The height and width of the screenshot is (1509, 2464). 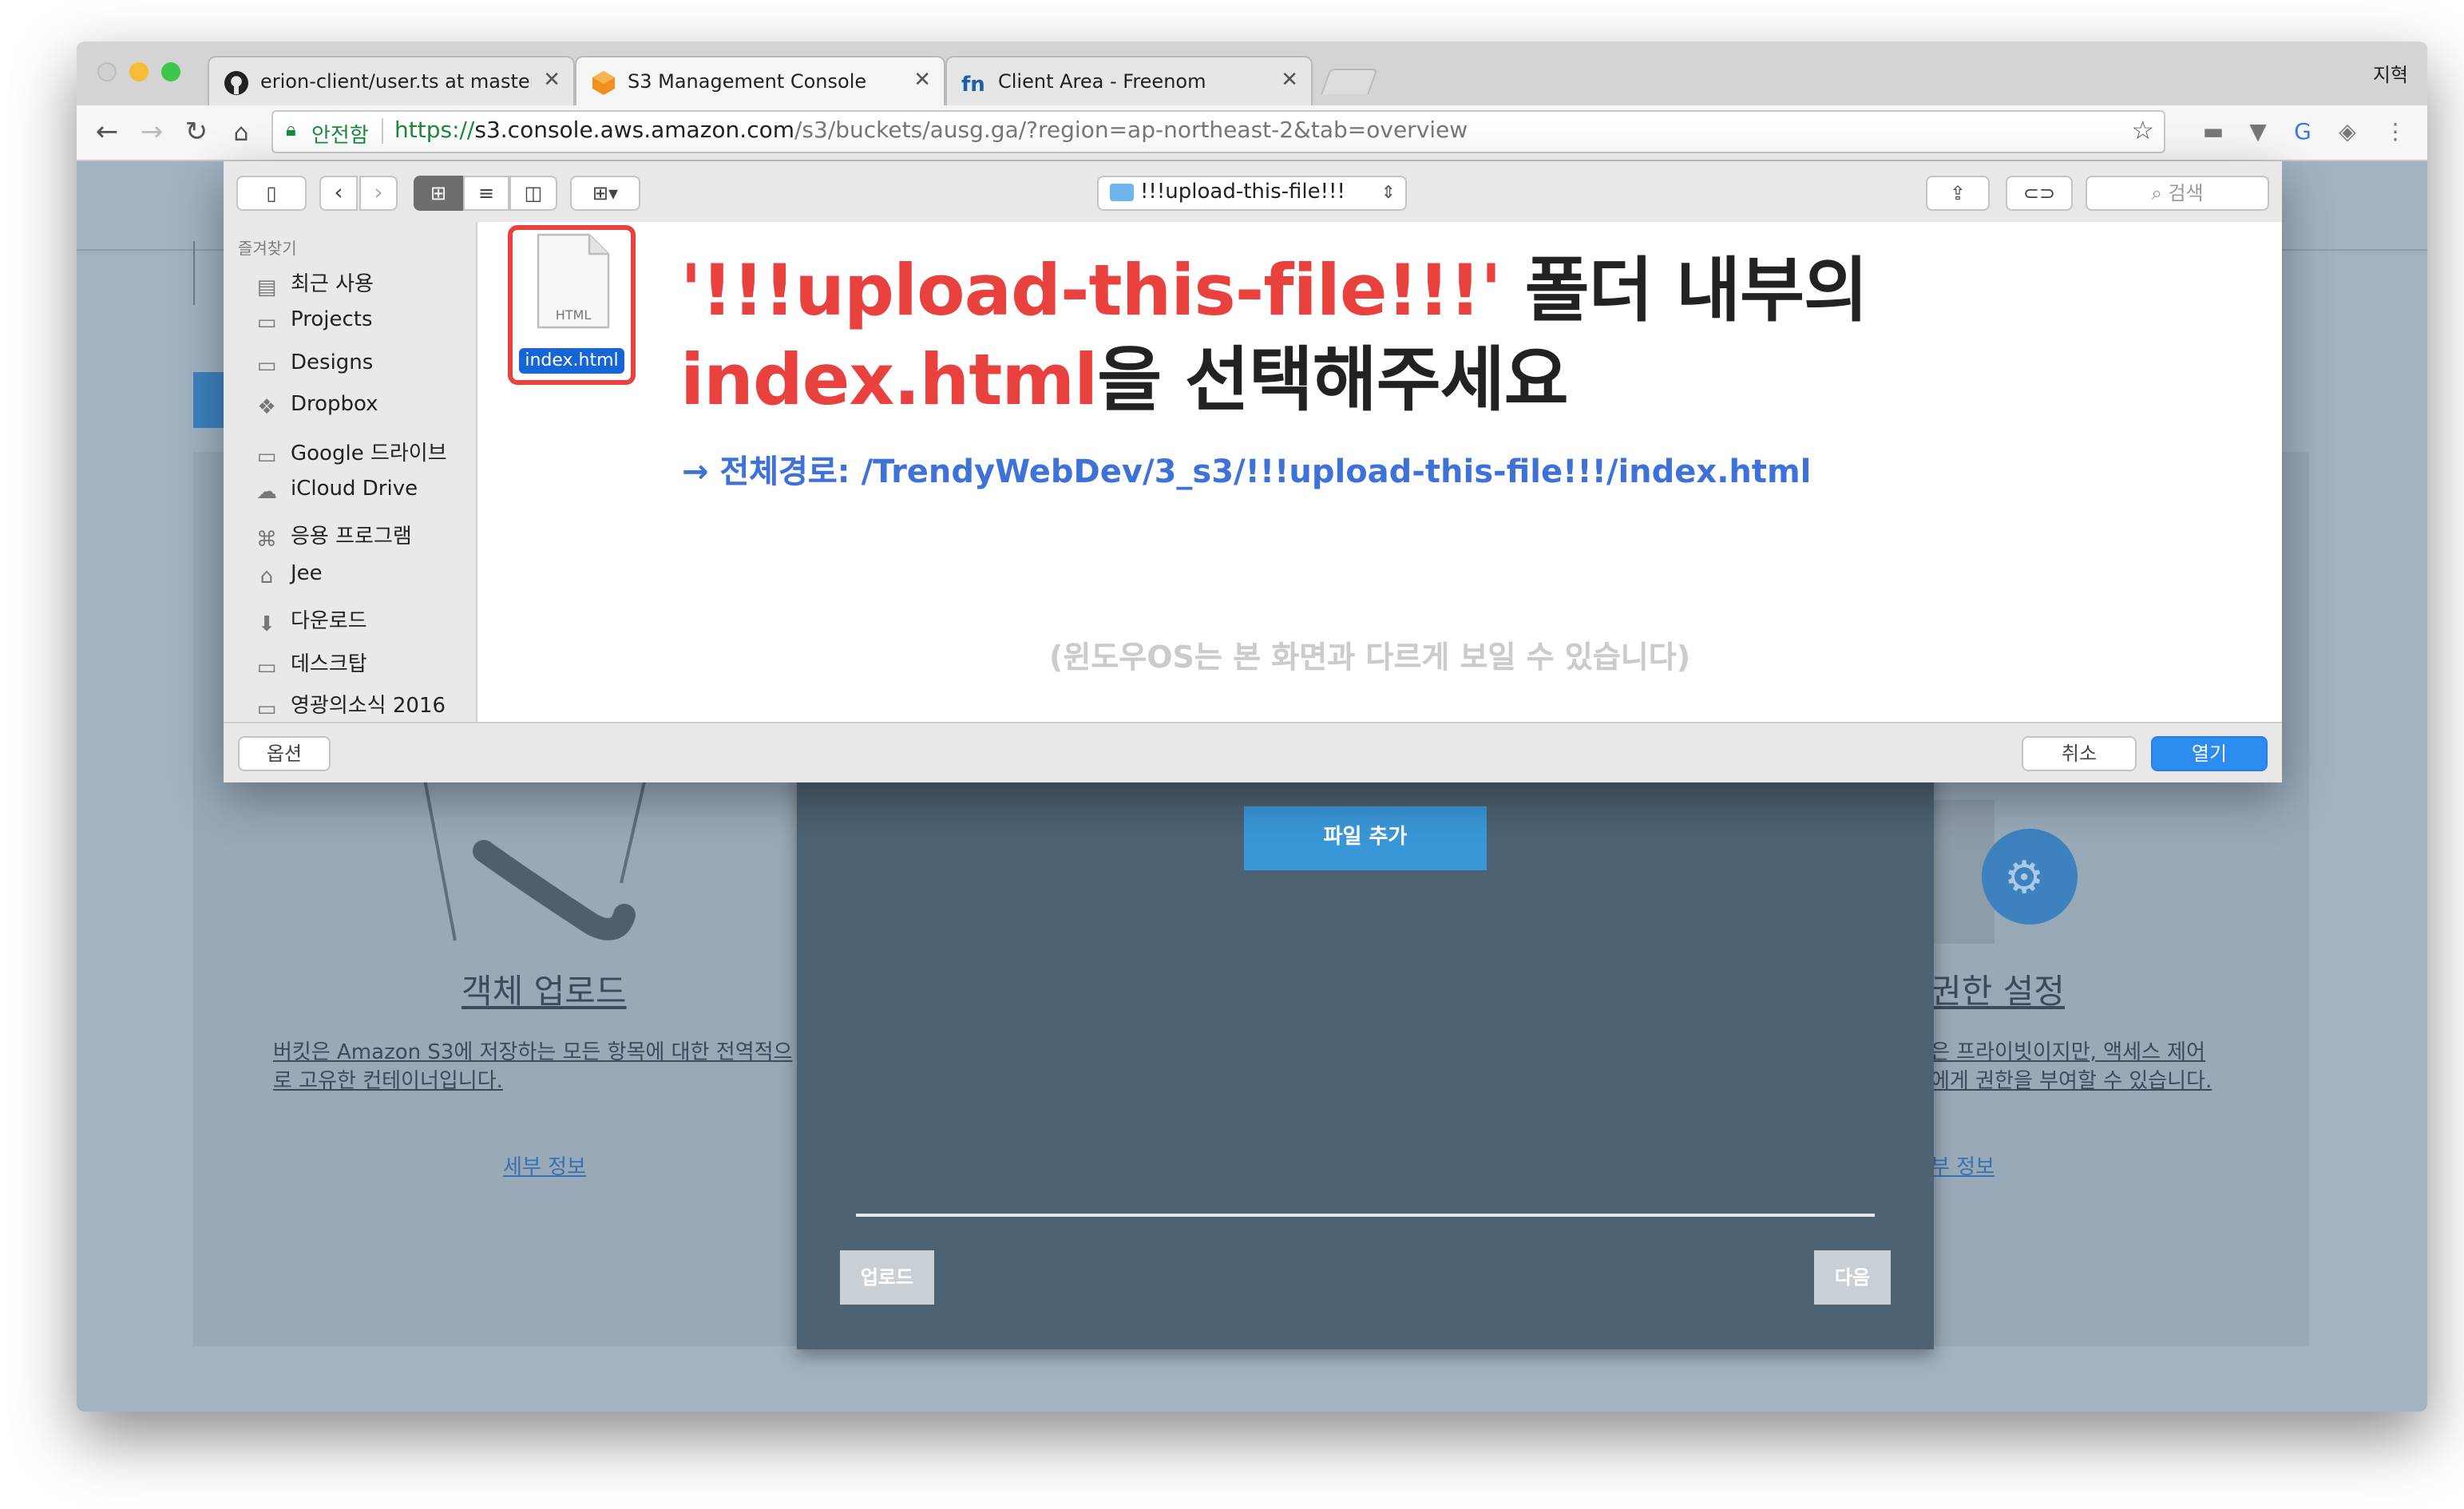 What do you see at coordinates (2213, 132) in the screenshot?
I see `cast-icon: ▬` at bounding box center [2213, 132].